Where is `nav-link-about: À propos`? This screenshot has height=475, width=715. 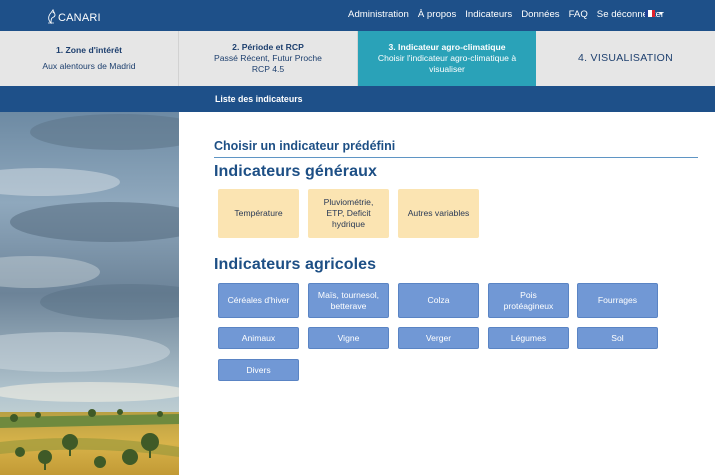
nav-link-about: À propos is located at coordinates (437, 15).